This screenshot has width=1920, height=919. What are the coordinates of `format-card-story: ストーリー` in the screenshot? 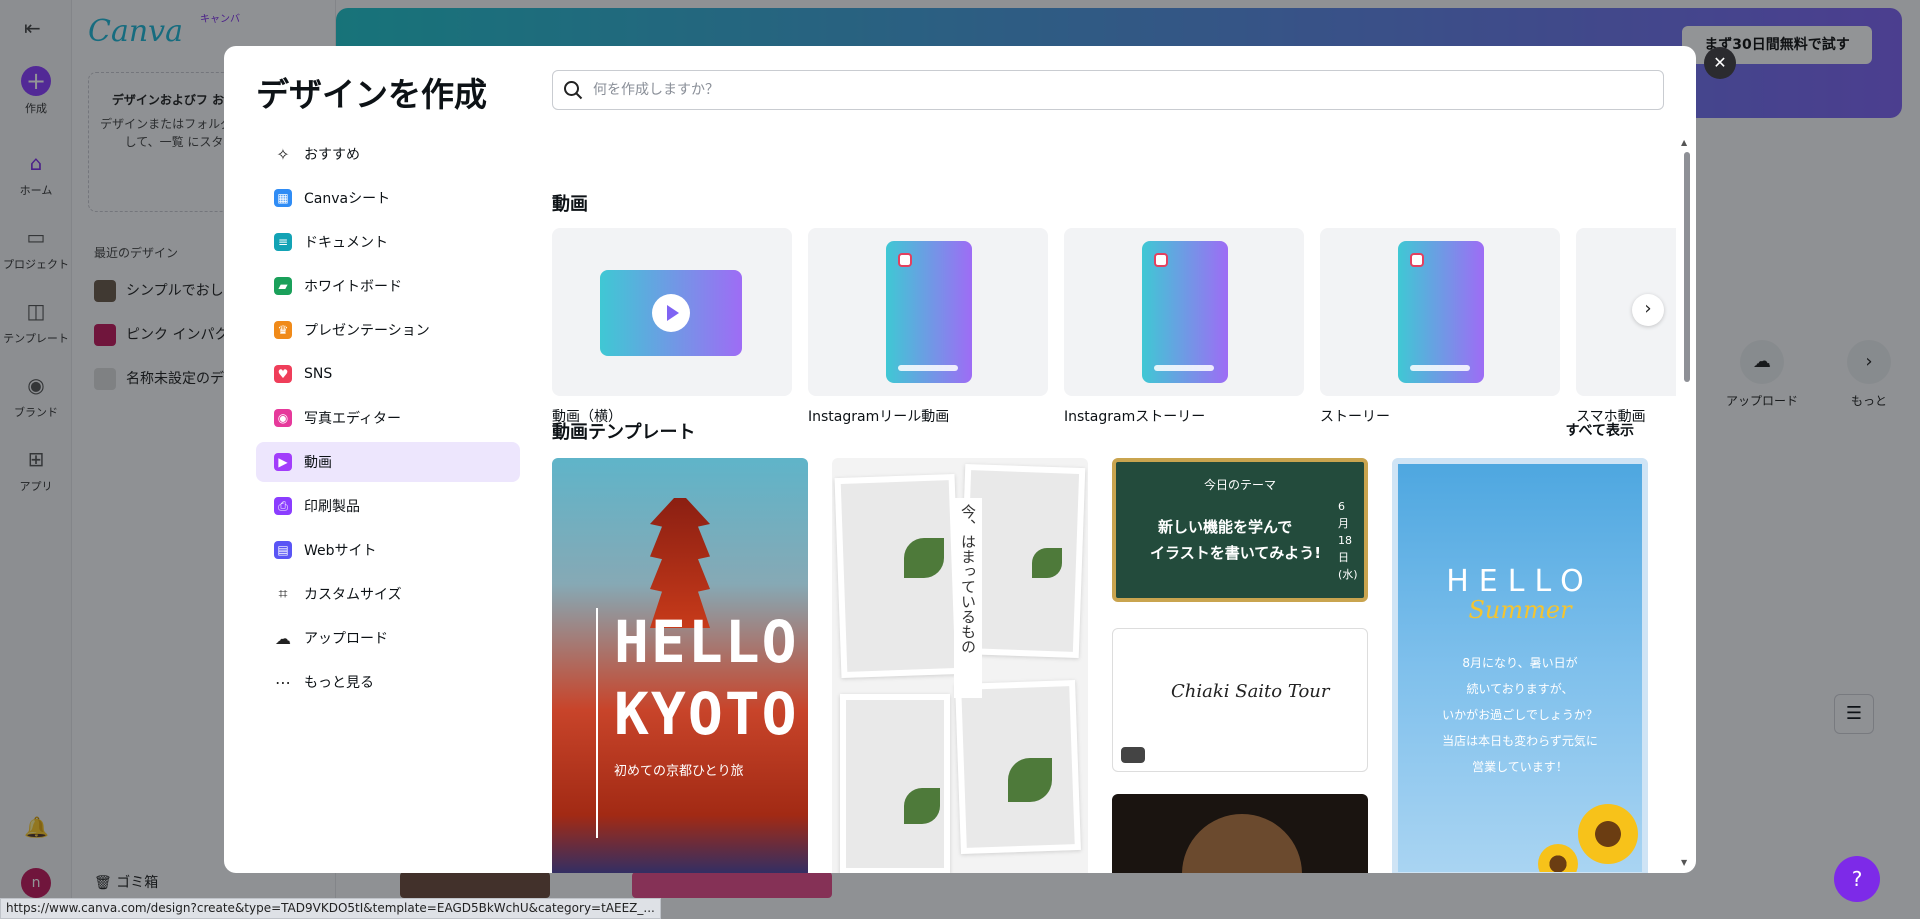 It's located at (1440, 327).